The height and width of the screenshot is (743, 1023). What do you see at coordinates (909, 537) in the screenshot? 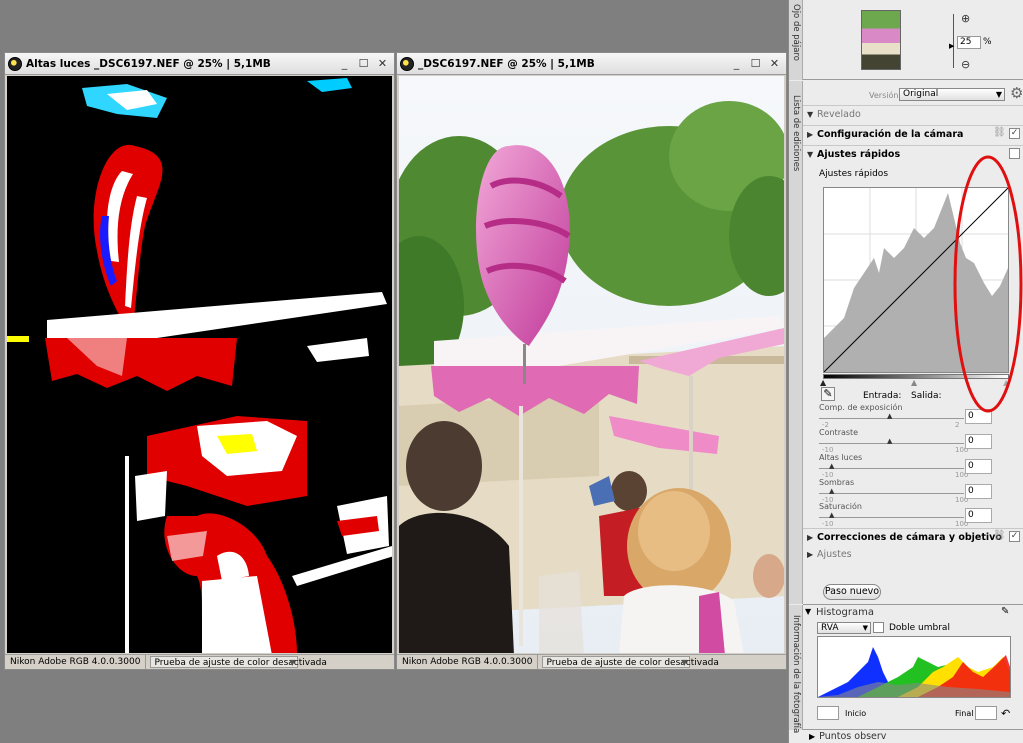
I see `corrections-label: Correcciones de cámara y objetivo` at bounding box center [909, 537].